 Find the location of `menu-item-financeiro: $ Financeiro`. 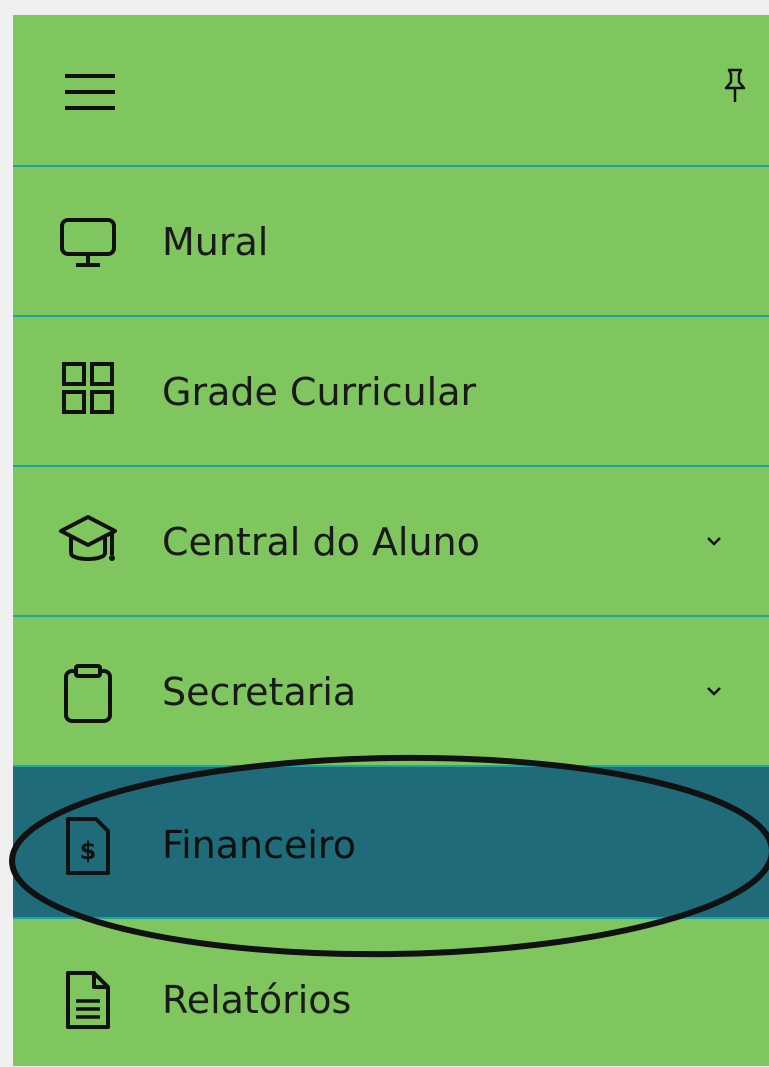

menu-item-financeiro: $ Financeiro is located at coordinates (391, 842).